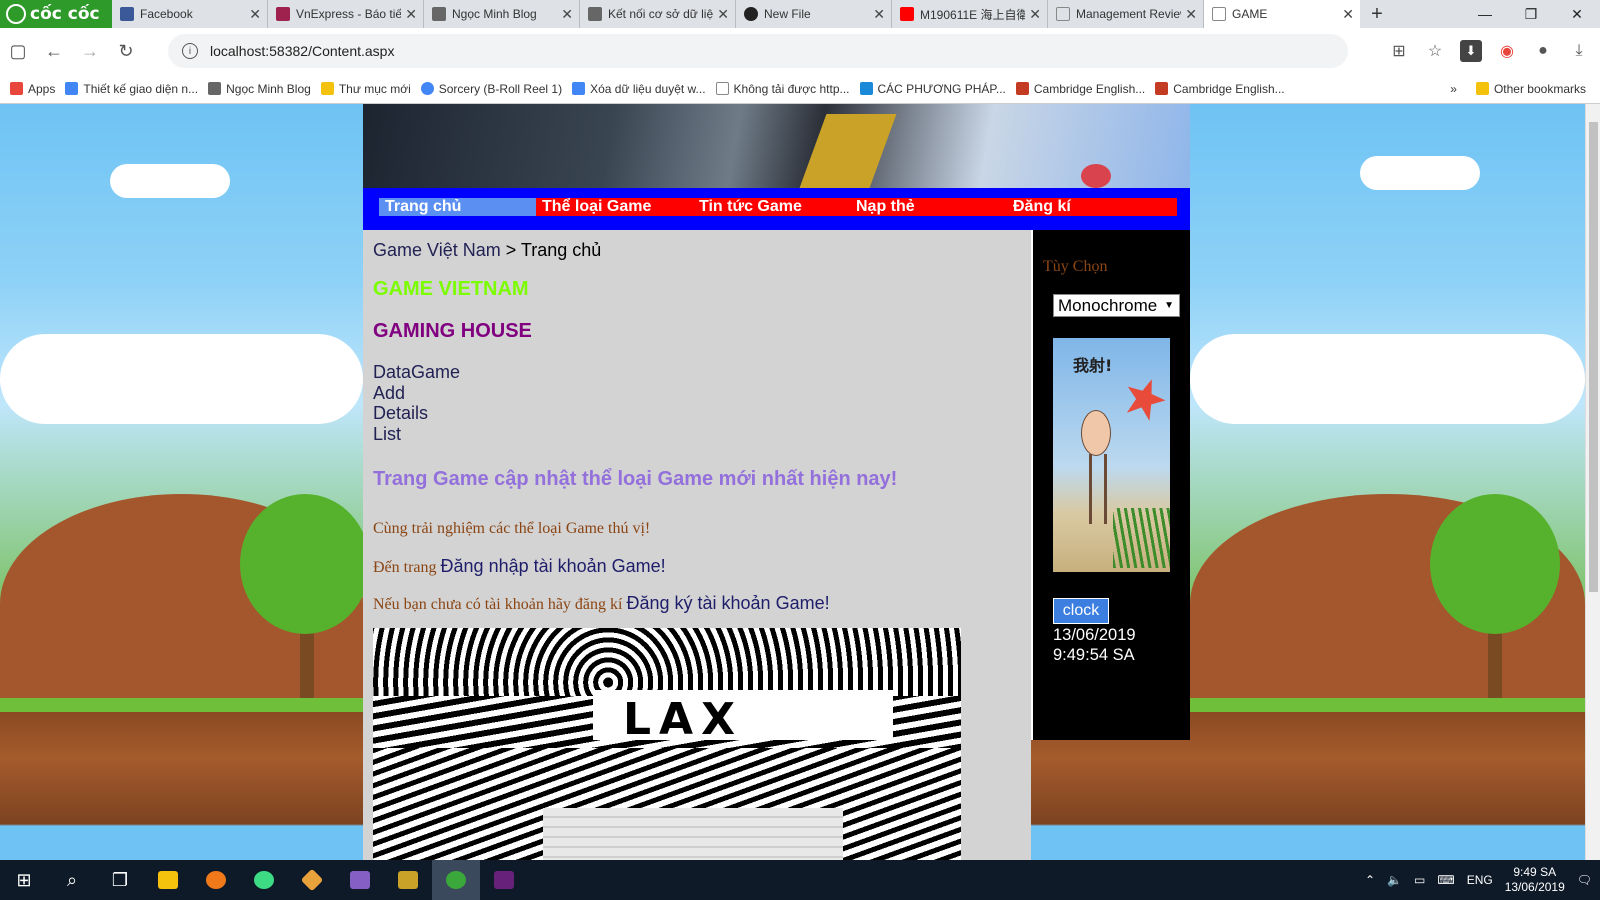 The width and height of the screenshot is (1600, 900). What do you see at coordinates (1593, 357) in the screenshot?
I see `scrollbar-thumb` at bounding box center [1593, 357].